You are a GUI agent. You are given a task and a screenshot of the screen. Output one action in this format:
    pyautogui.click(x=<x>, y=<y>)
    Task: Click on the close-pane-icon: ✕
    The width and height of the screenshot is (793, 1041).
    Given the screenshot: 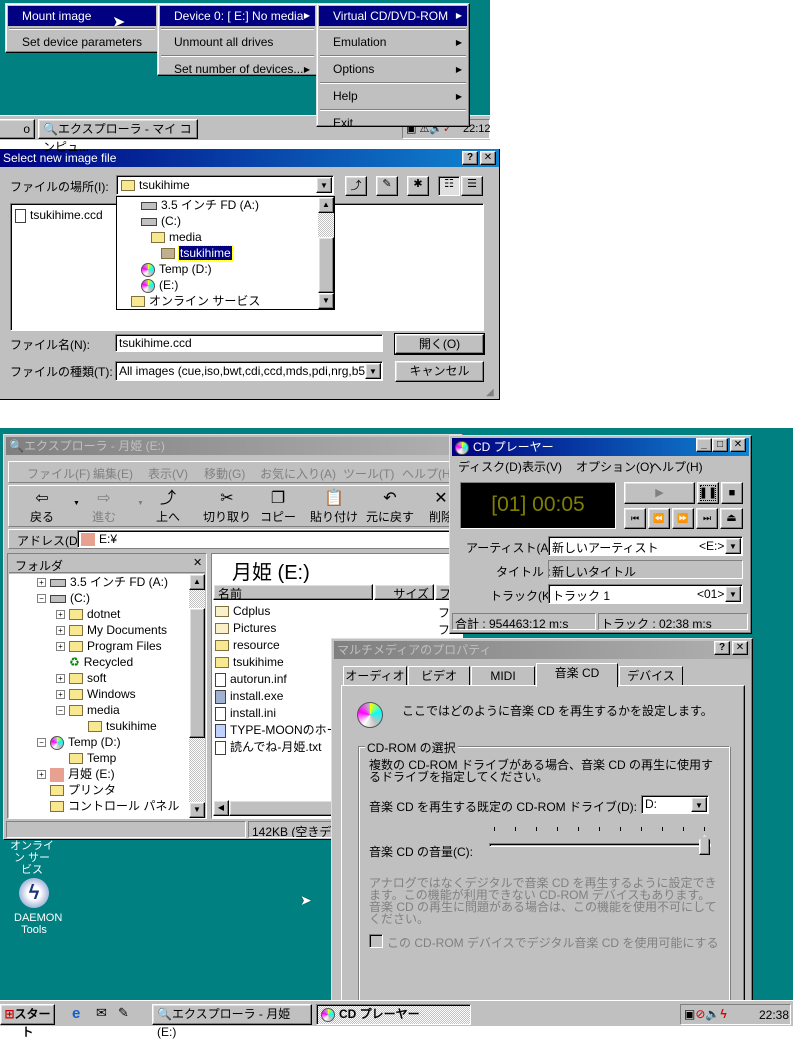 What is the action you would take?
    pyautogui.click(x=197, y=562)
    